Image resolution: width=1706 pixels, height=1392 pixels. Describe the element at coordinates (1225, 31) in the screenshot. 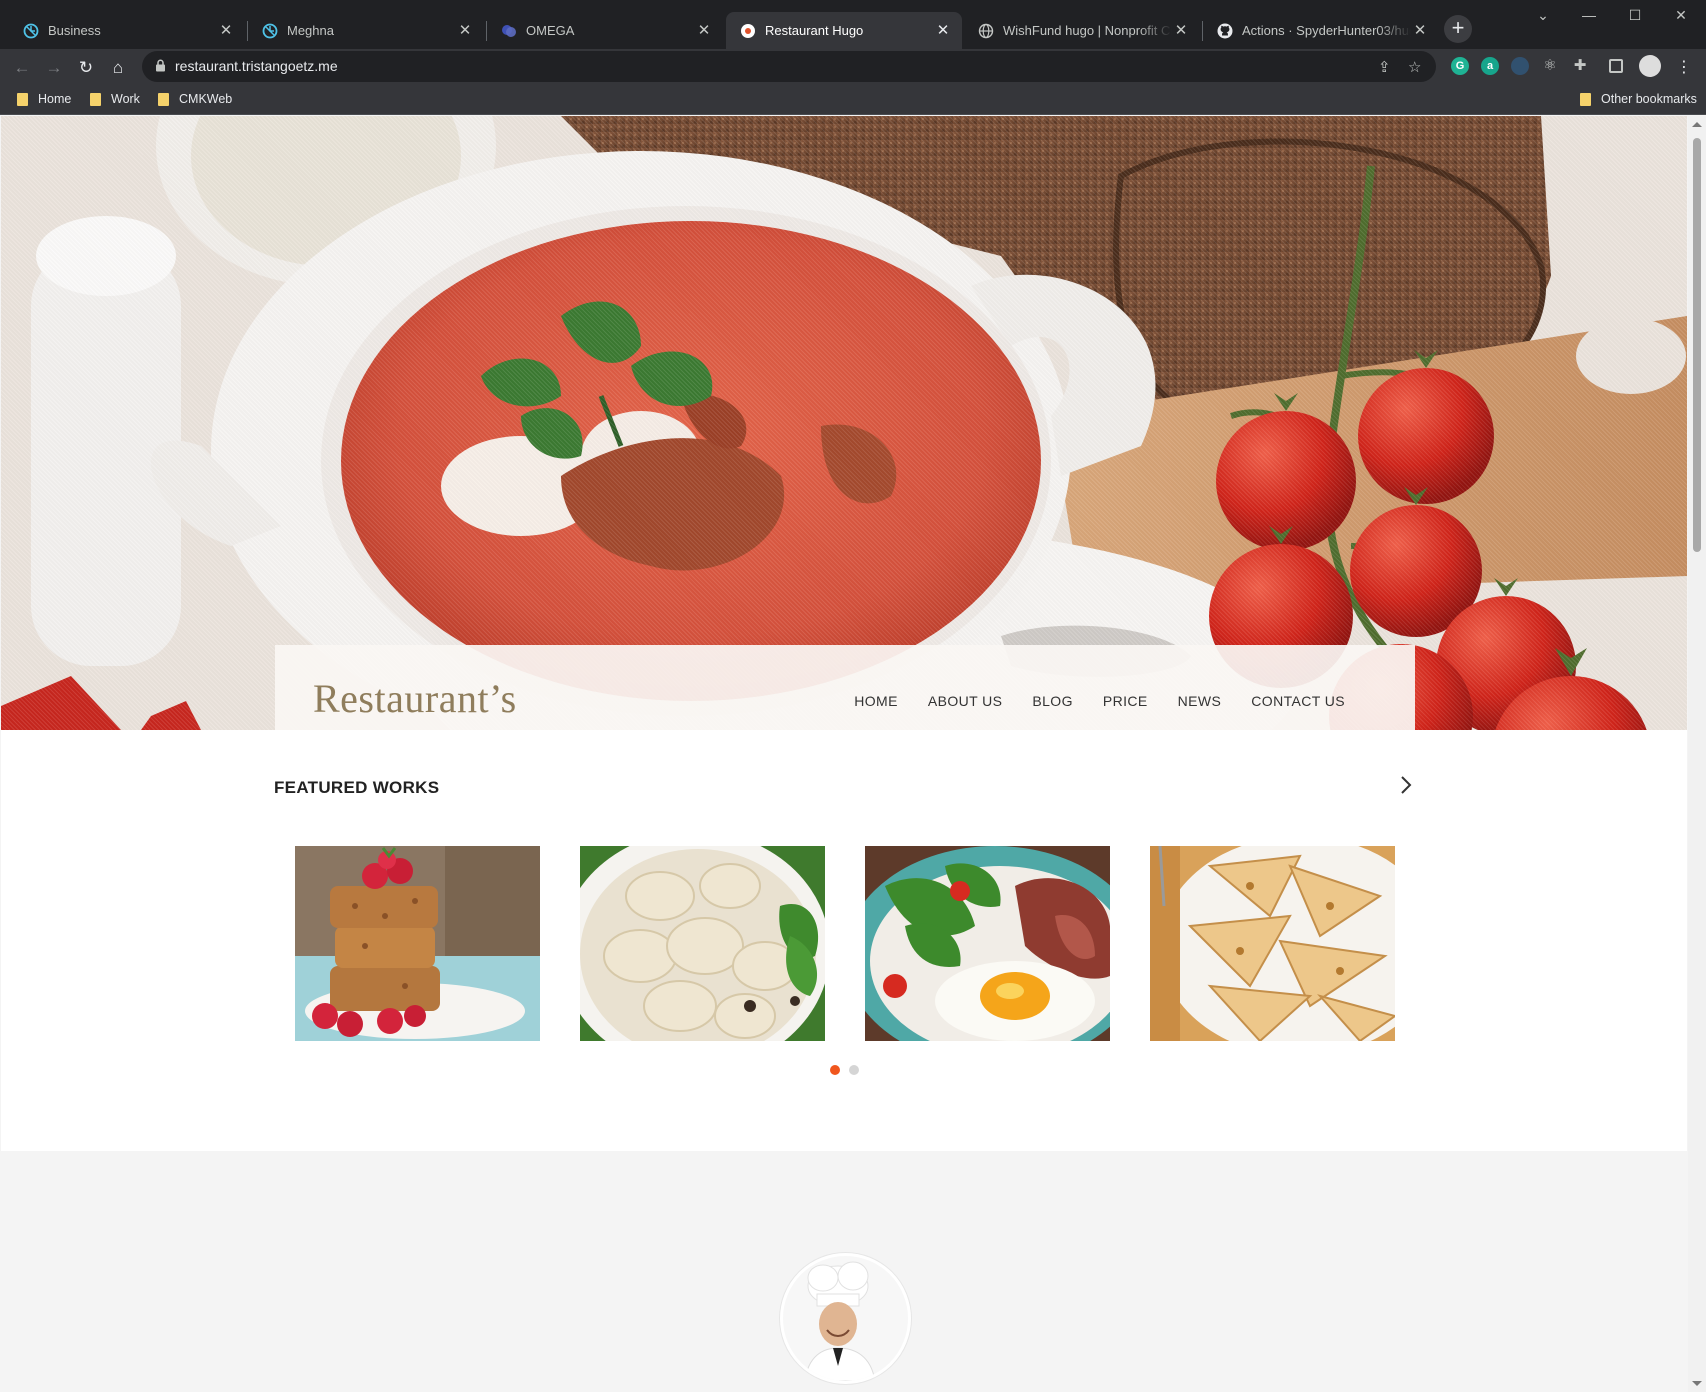

I see `github-icon` at that location.